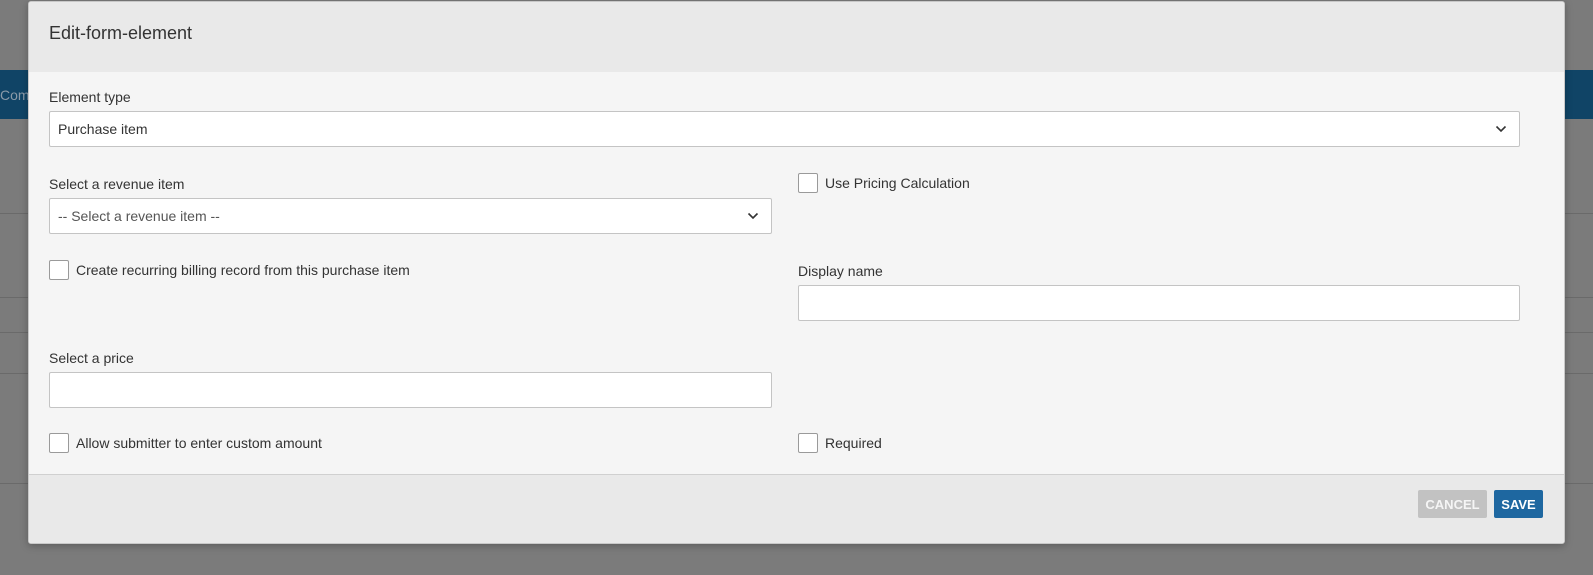 The width and height of the screenshot is (1593, 575). What do you see at coordinates (410, 390) in the screenshot?
I see `price-input` at bounding box center [410, 390].